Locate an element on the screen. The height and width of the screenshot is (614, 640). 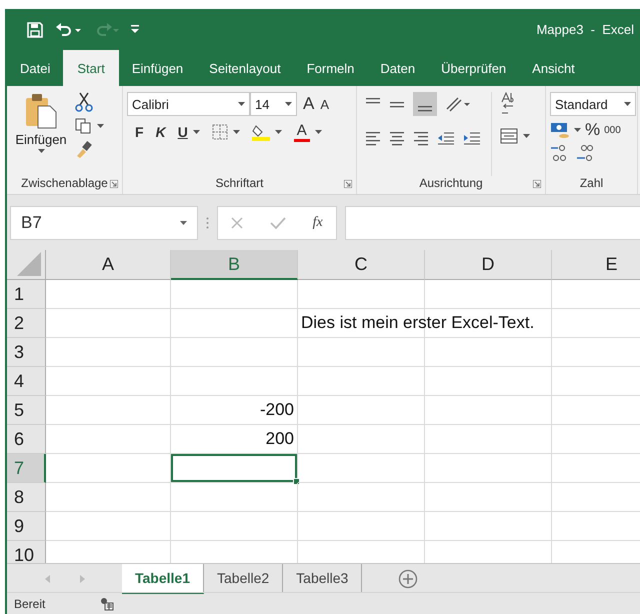
name-box: B7 is located at coordinates (104, 223).